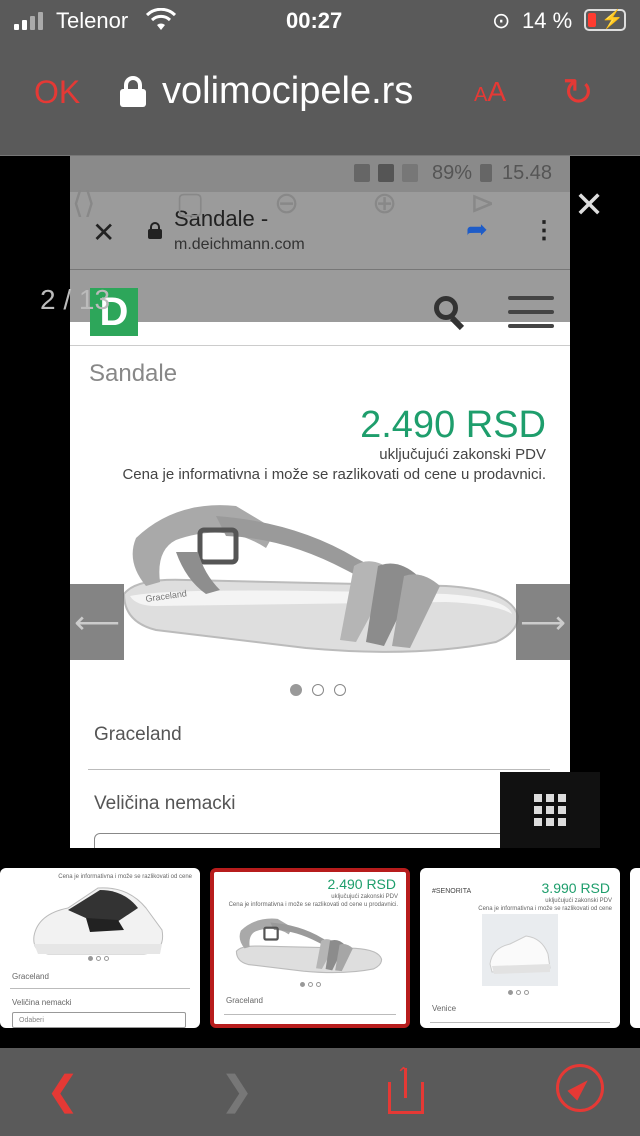 This screenshot has width=640, height=1136. Describe the element at coordinates (501, 20) in the screenshot. I see `rotation-lock-icon: ⊙` at that location.